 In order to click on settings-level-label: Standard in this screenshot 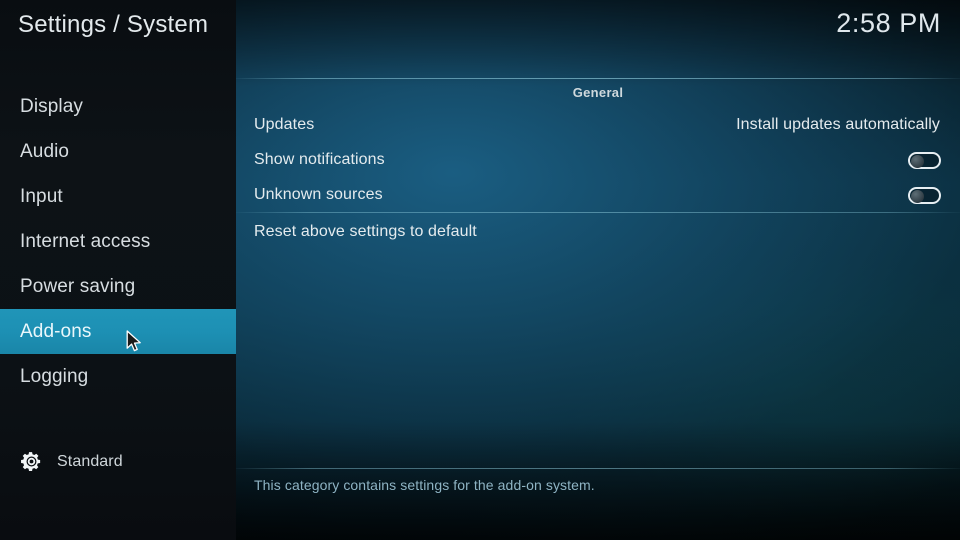, I will do `click(90, 461)`.